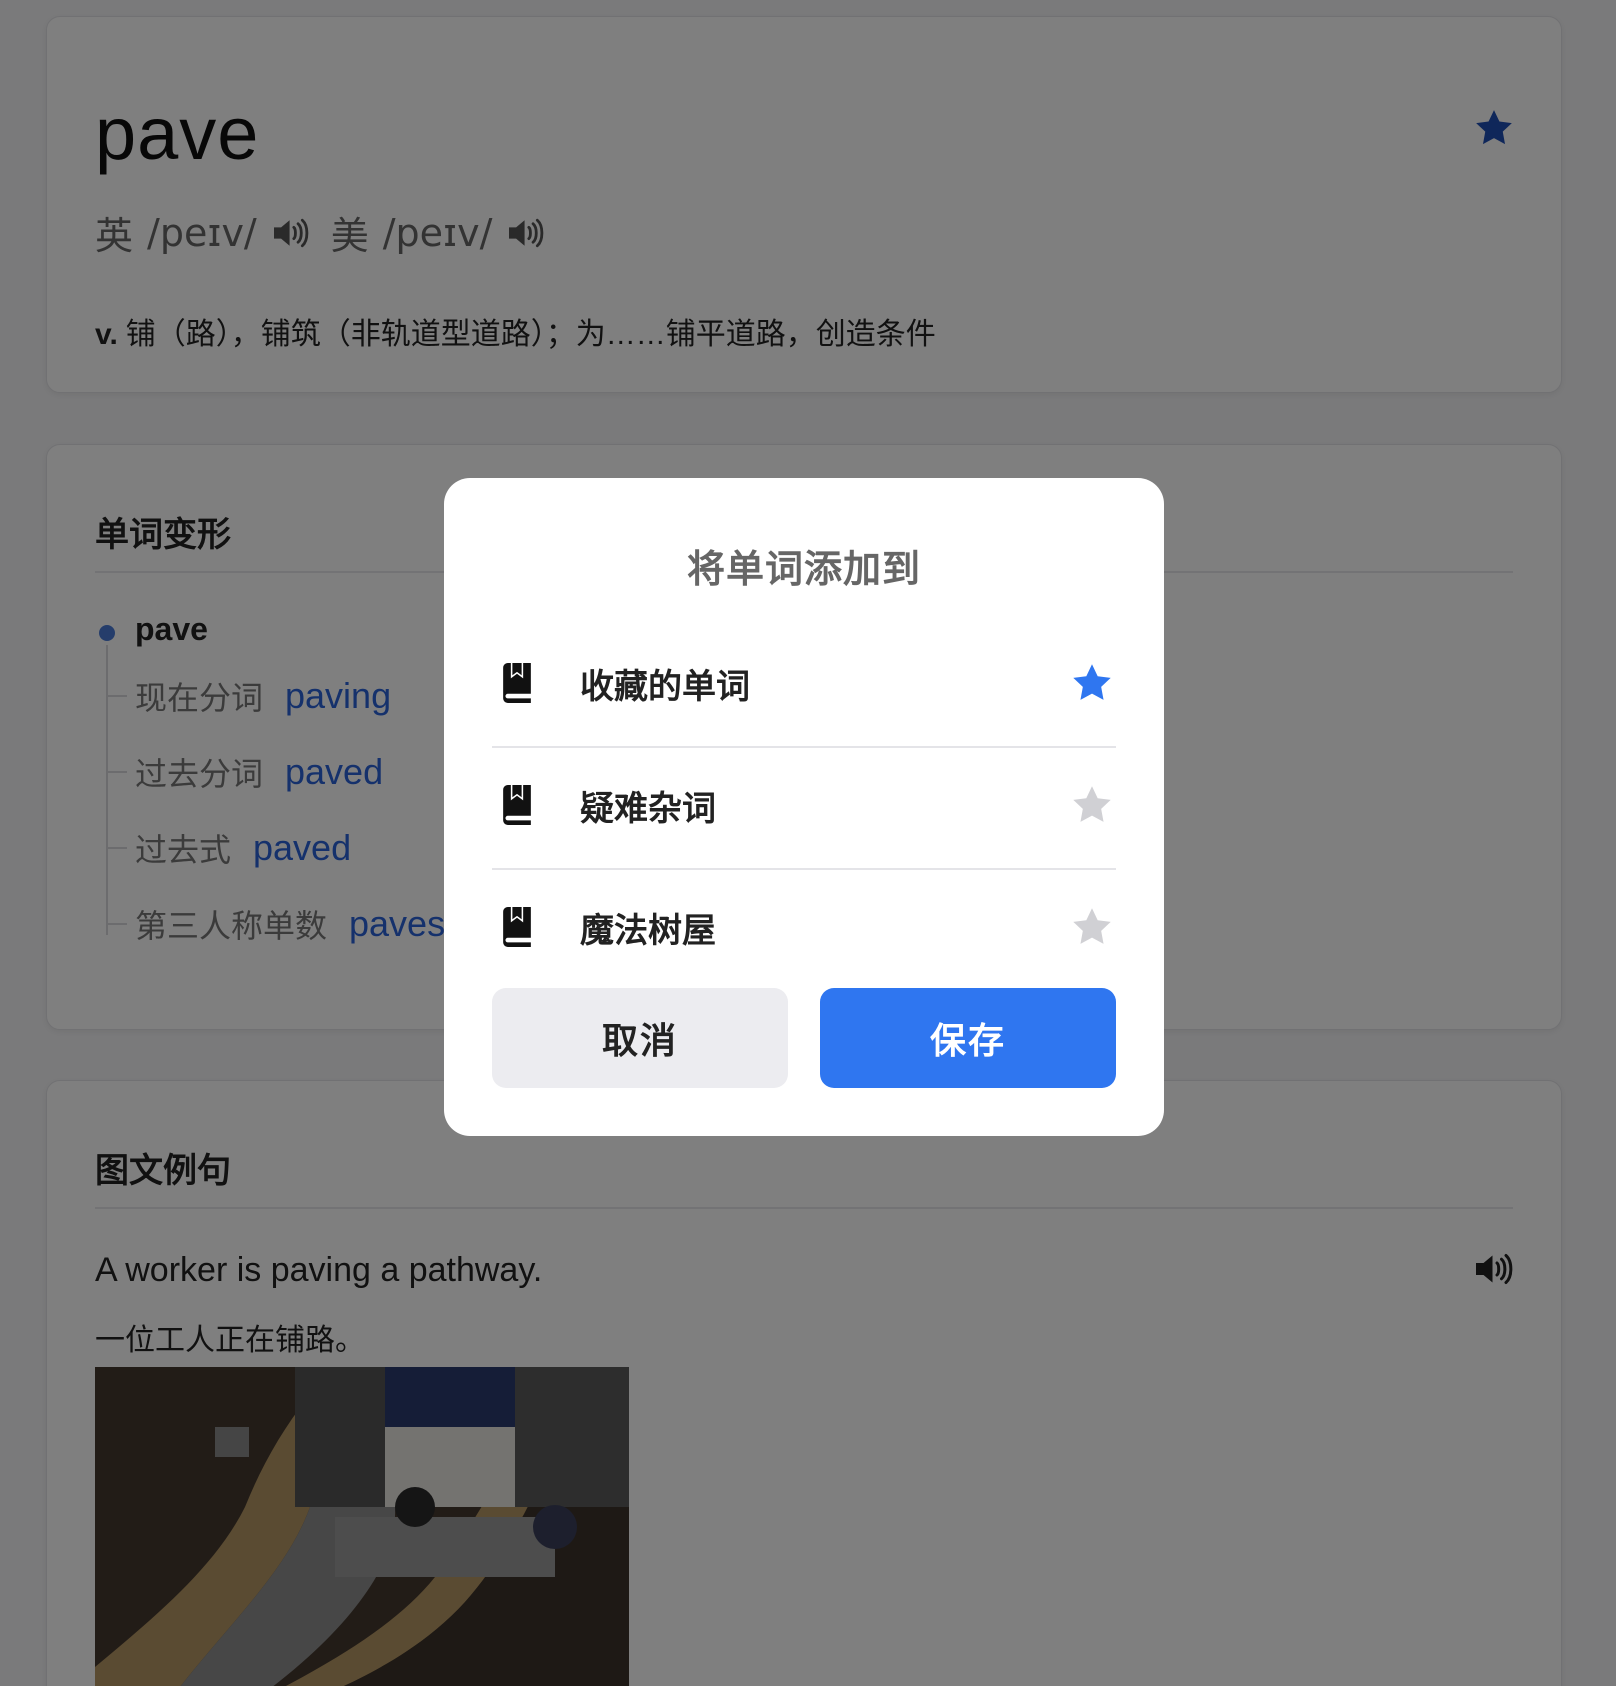  I want to click on wordbook-option: 收藏的单词, so click(804, 683).